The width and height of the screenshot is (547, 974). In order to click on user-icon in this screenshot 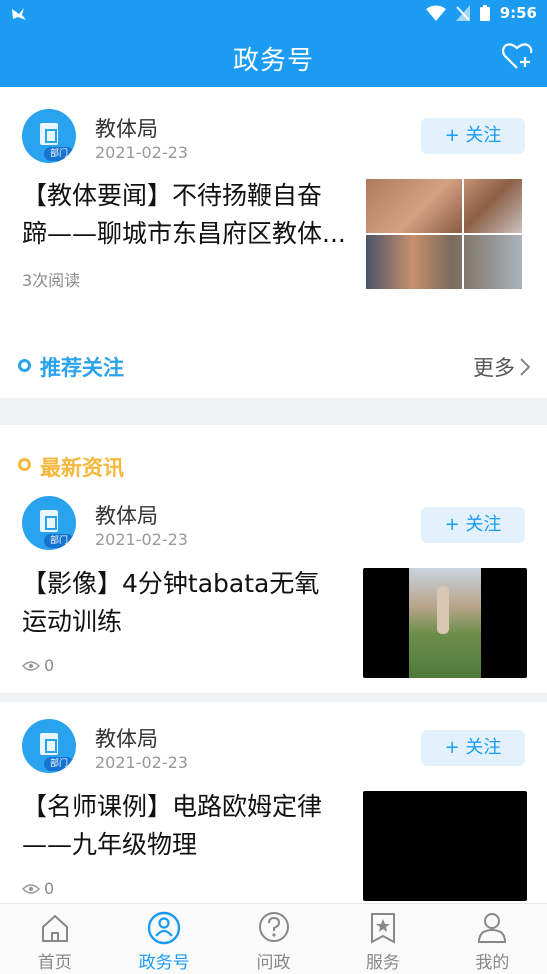, I will do `click(492, 928)`.